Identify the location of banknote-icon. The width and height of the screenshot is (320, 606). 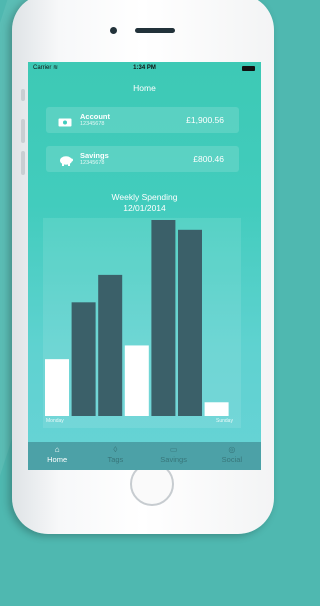
(65, 123).